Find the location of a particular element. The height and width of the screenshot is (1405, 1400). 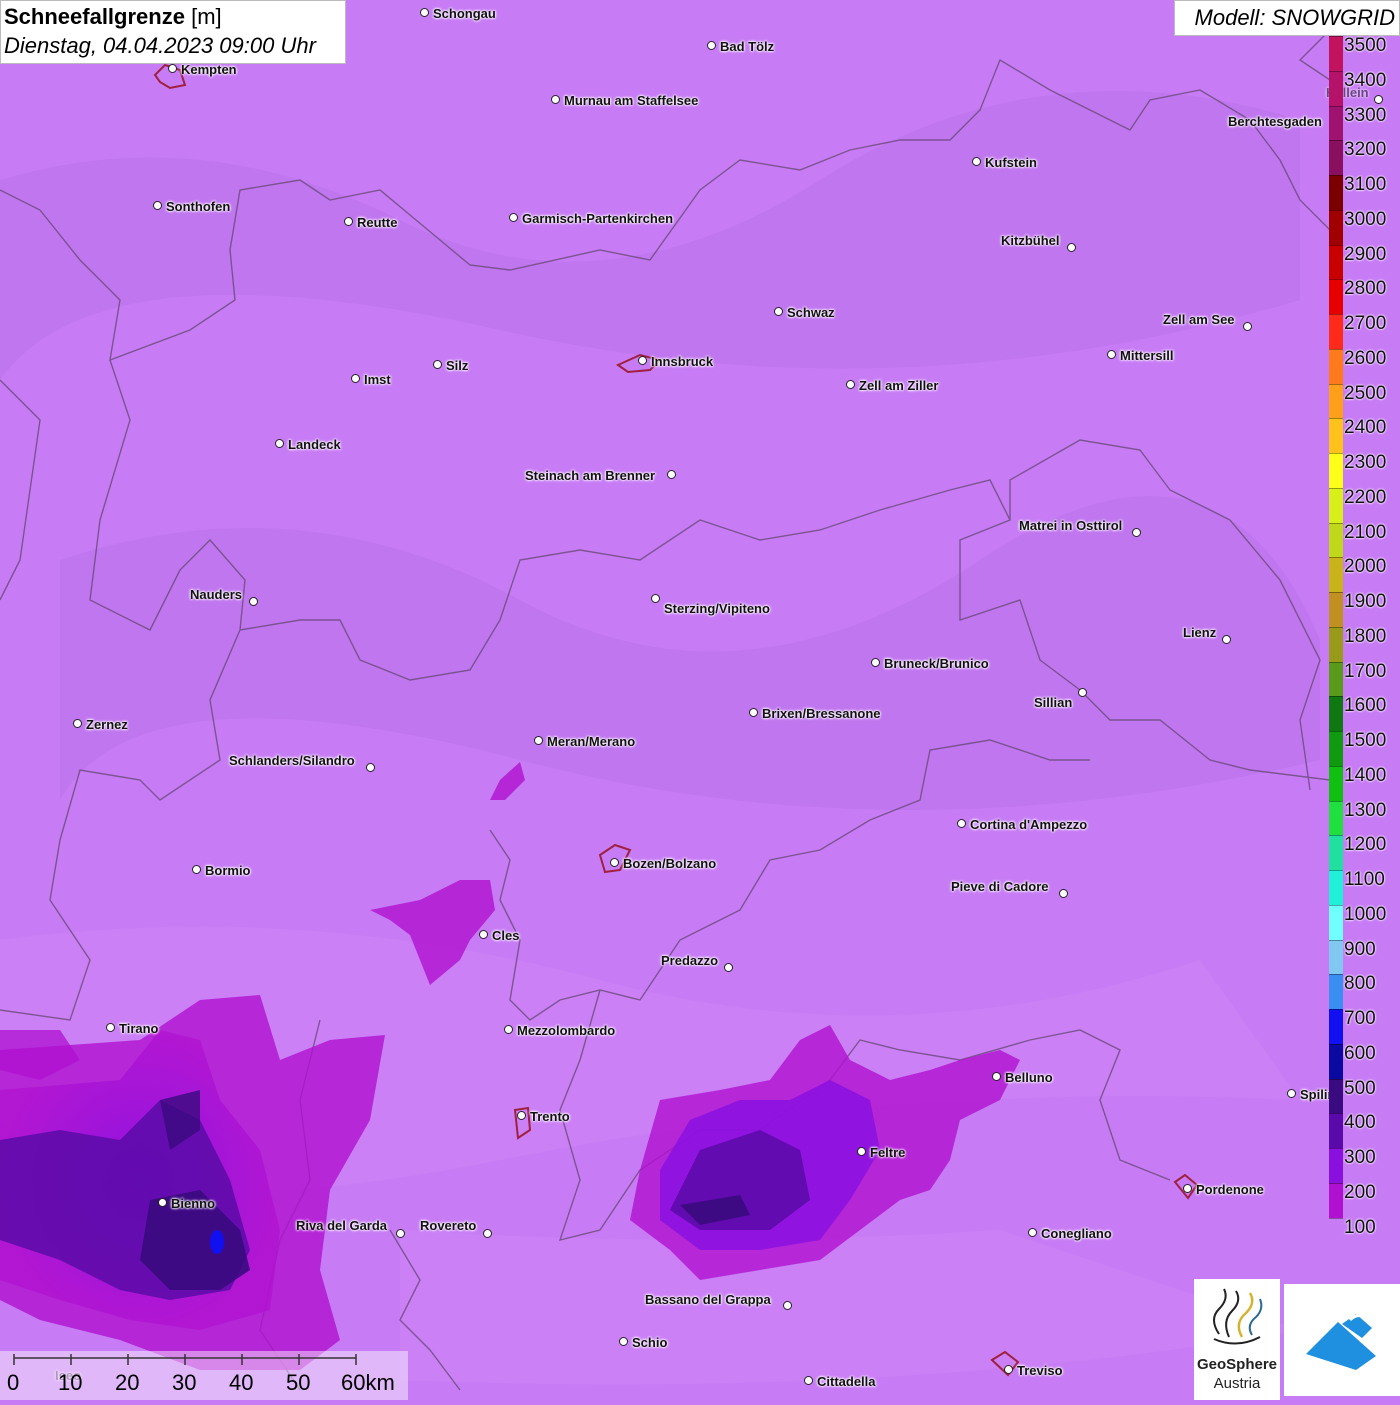

legend-value: 700 is located at coordinates (1360, 1018).